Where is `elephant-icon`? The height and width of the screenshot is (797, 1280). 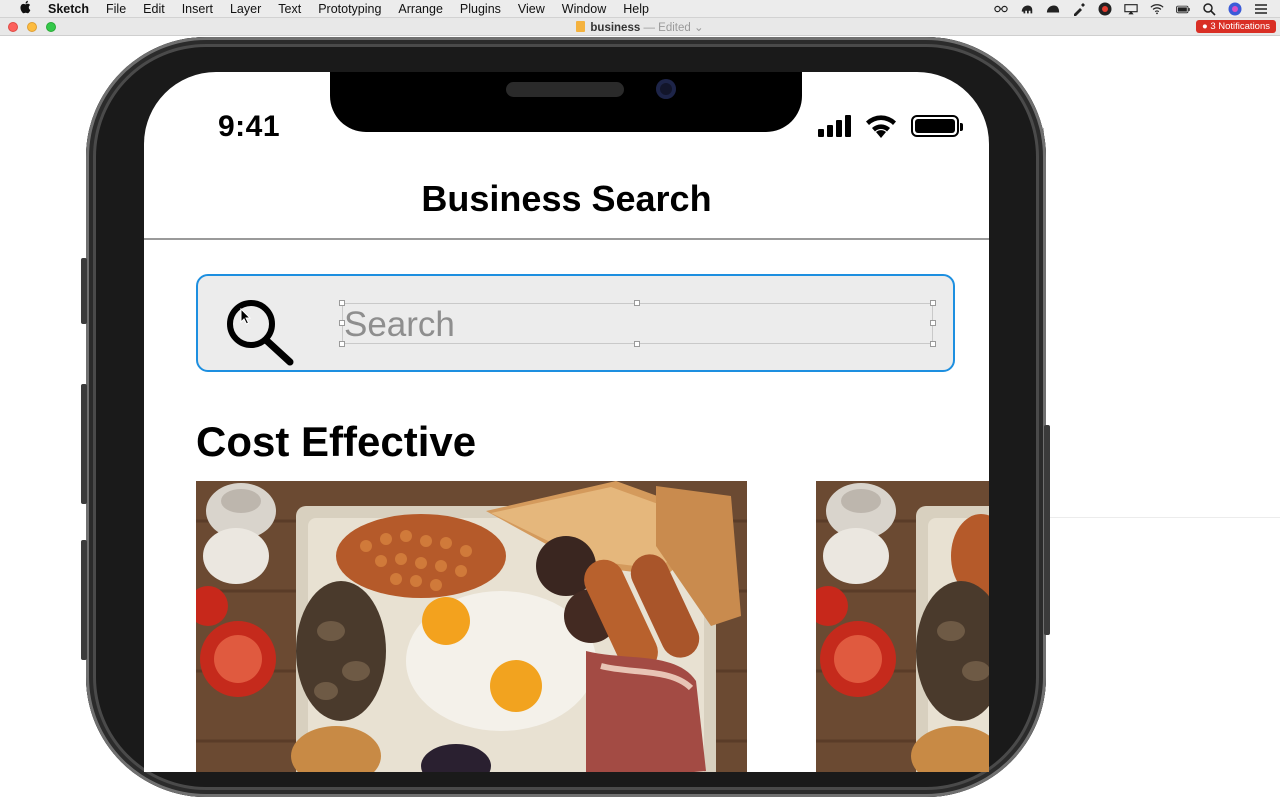
elephant-icon is located at coordinates (1027, 9).